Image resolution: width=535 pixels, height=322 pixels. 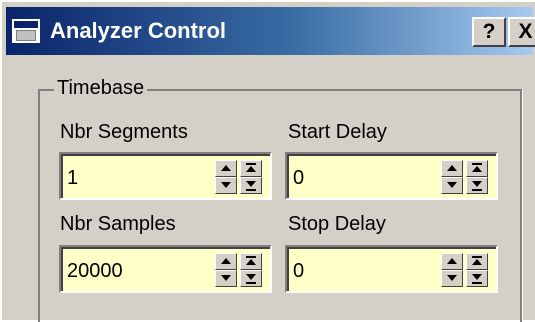 What do you see at coordinates (391, 176) in the screenshot?
I see `start-delay-field: 0` at bounding box center [391, 176].